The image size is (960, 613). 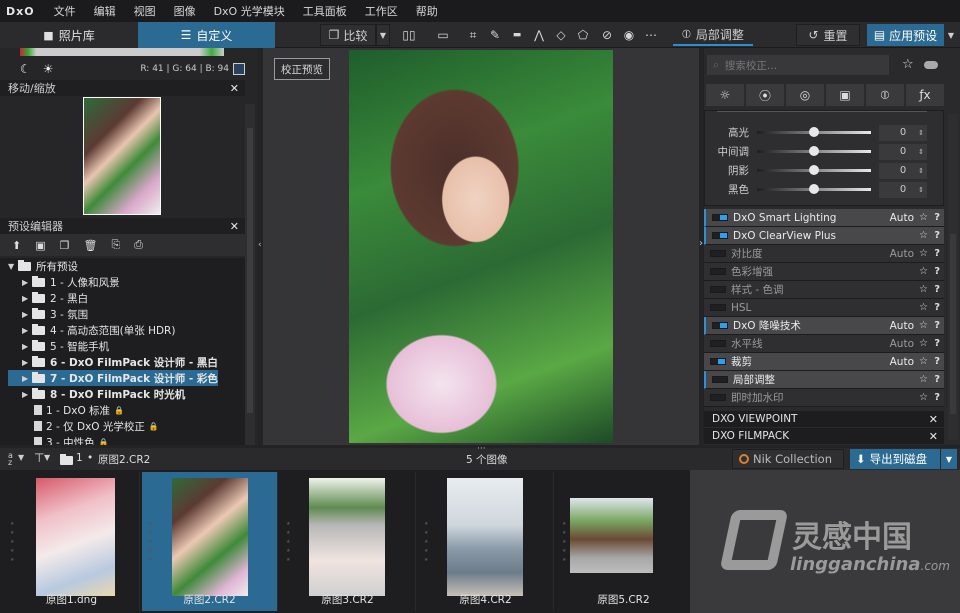 I want to click on tab-light-icon: ☼, so click(x=725, y=95).